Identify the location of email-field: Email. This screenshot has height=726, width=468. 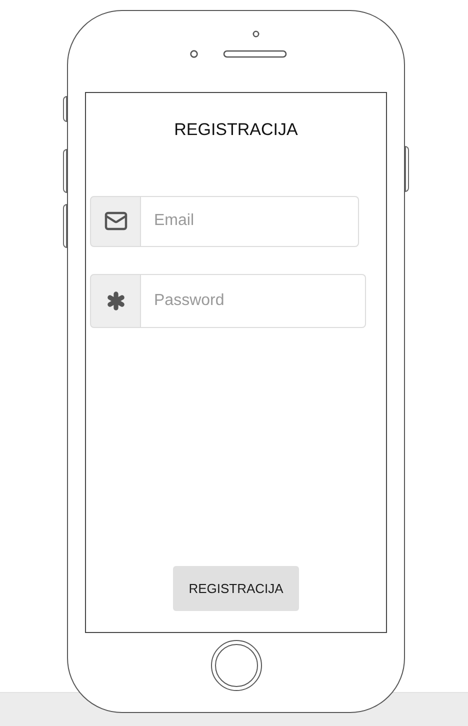
(250, 221).